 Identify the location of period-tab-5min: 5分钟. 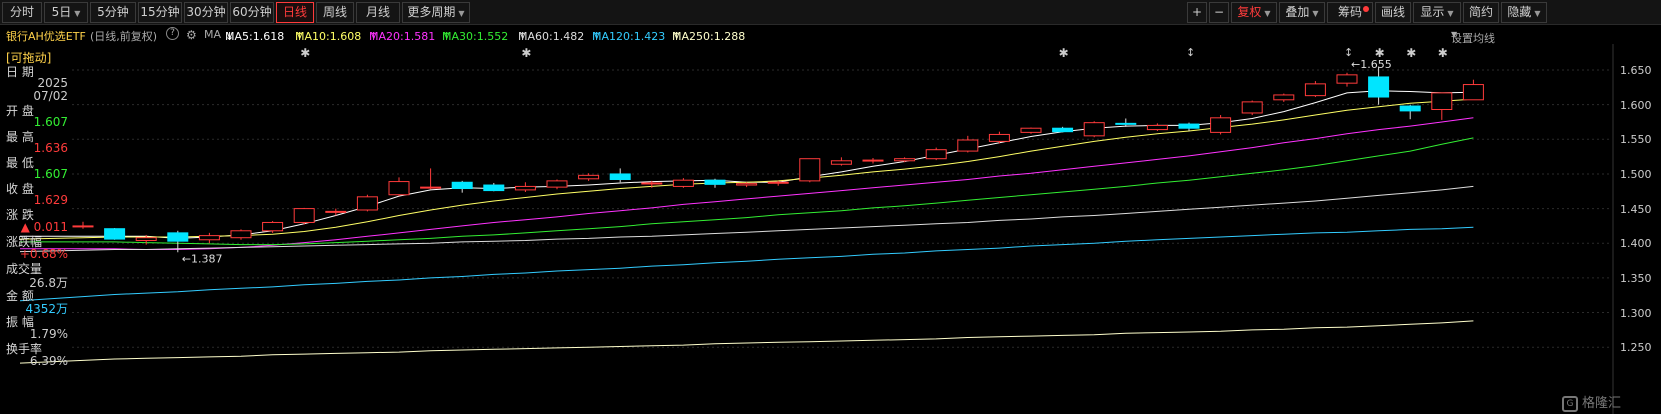
(113, 12).